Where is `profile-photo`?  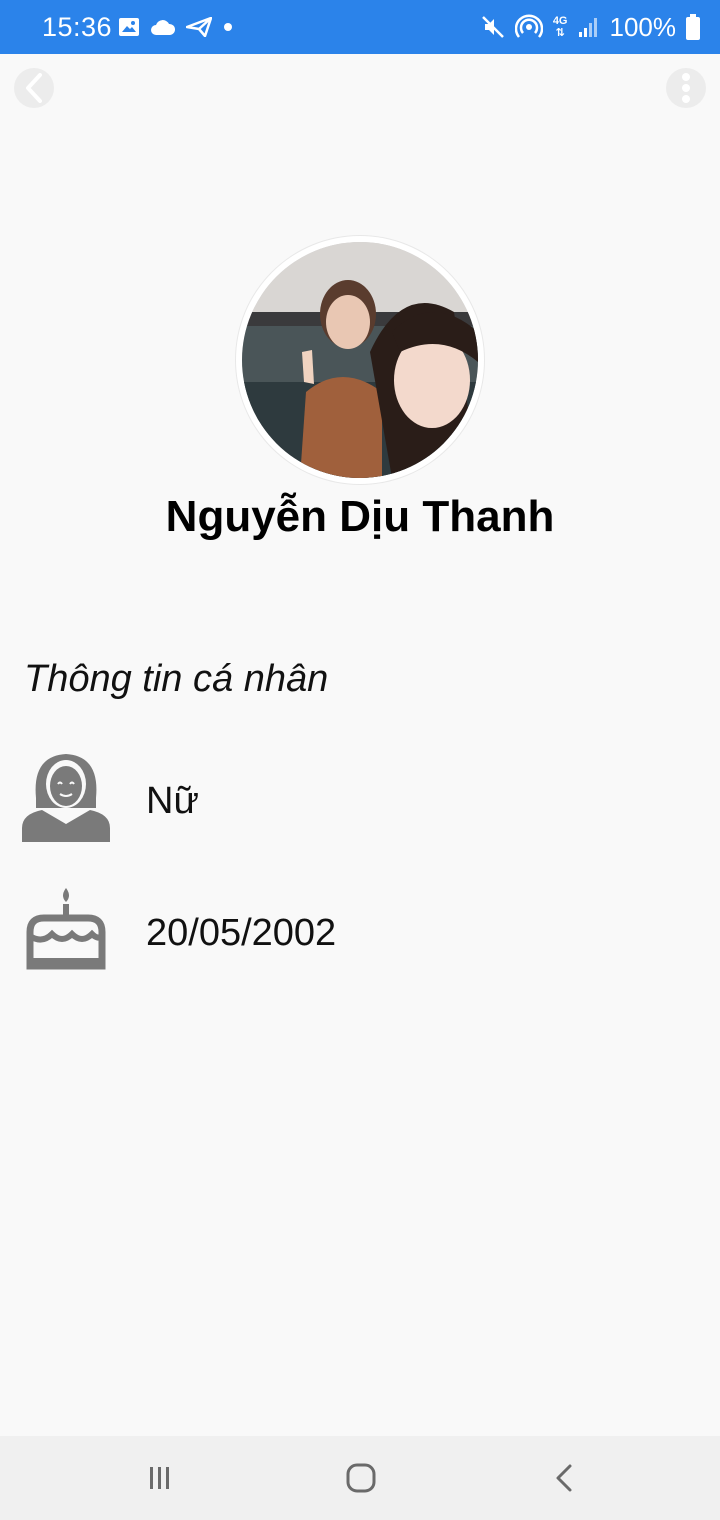
profile-photo is located at coordinates (360, 360).